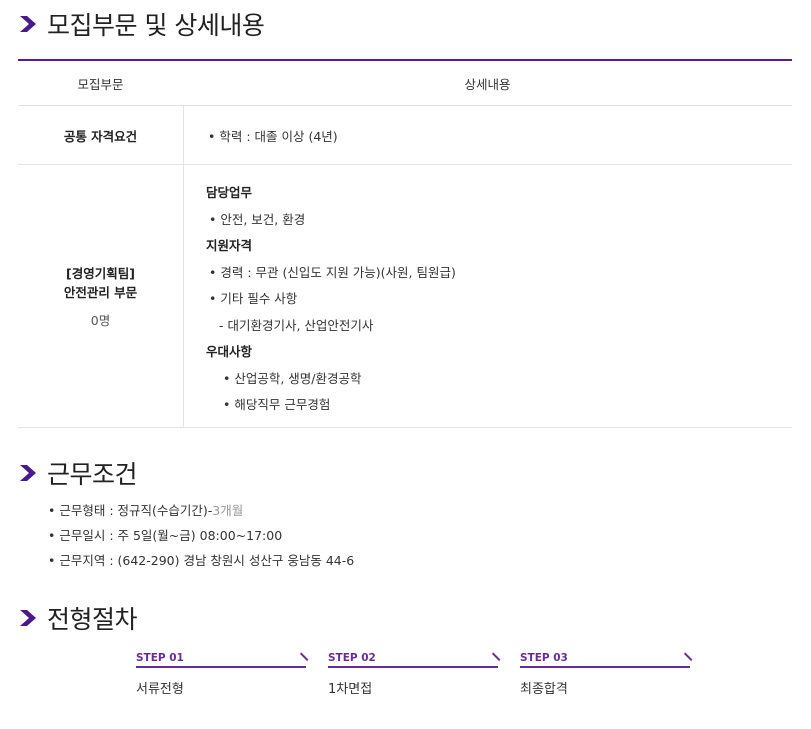 This screenshot has height=729, width=811. What do you see at coordinates (100, 136) in the screenshot?
I see `common-requirements-label: 공통 자격요건` at bounding box center [100, 136].